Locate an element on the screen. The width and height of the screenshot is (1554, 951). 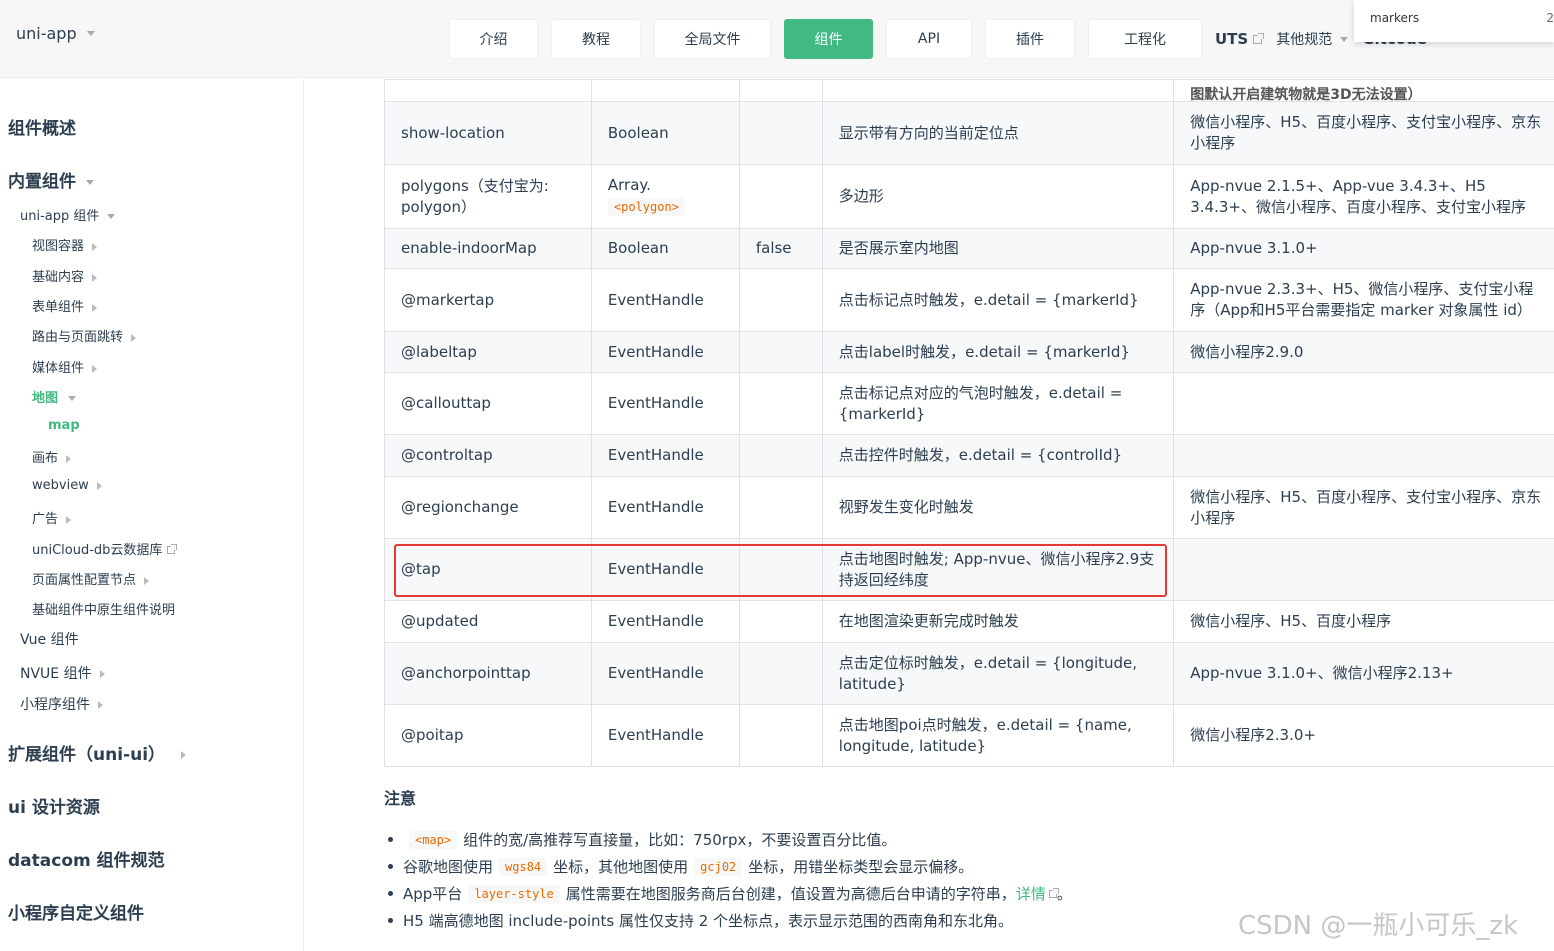
nav-global-files: 全局文件 is located at coordinates (712, 39).